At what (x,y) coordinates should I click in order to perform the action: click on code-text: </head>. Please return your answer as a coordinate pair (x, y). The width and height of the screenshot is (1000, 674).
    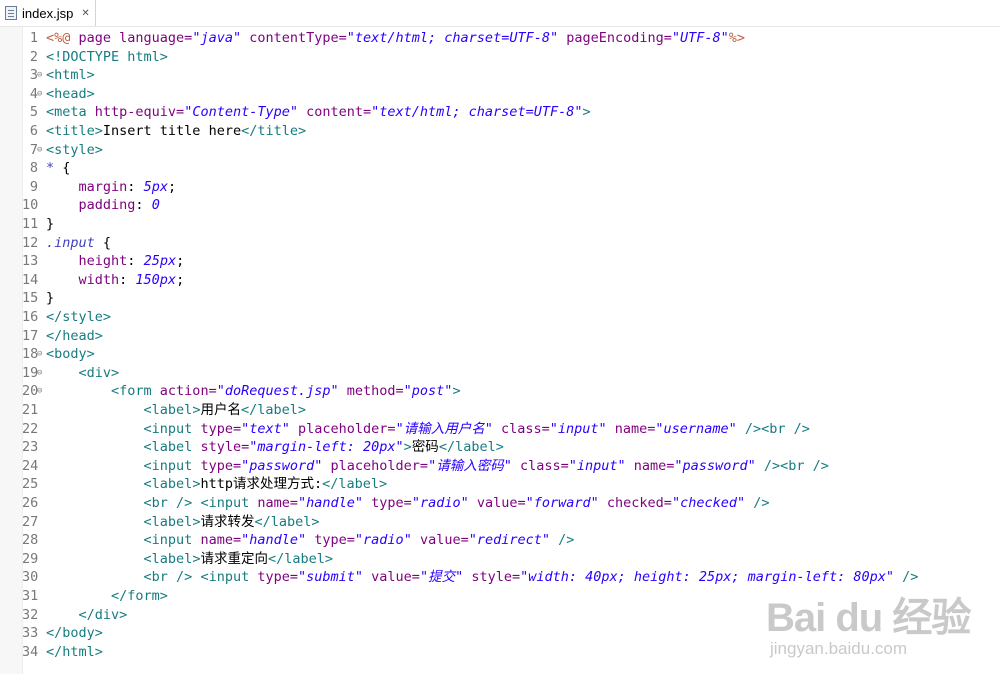
    Looking at the image, I should click on (74, 336).